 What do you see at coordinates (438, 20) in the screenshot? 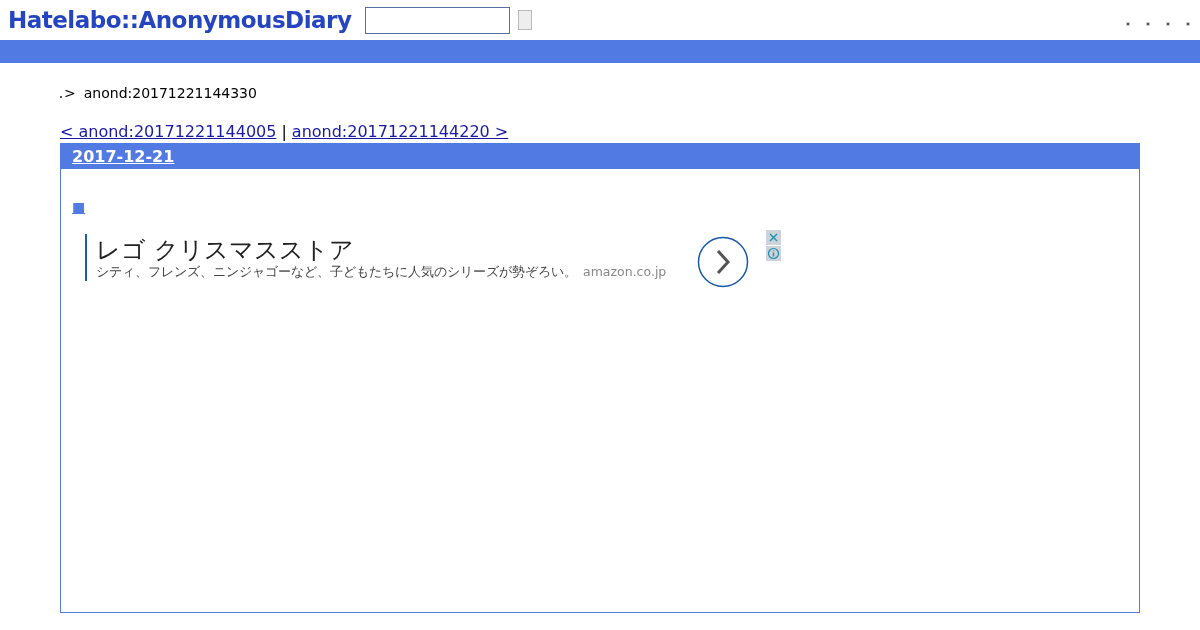
I see `search-field` at bounding box center [438, 20].